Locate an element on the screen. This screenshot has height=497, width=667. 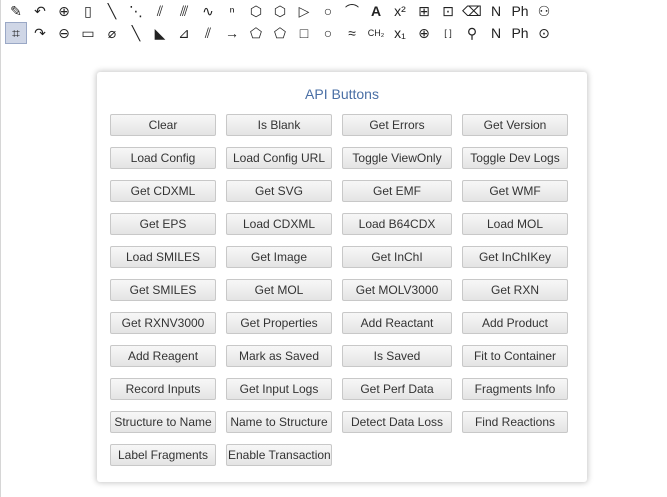
wavy-hashed-bond-tool-button: ⫻ is located at coordinates (184, 11).